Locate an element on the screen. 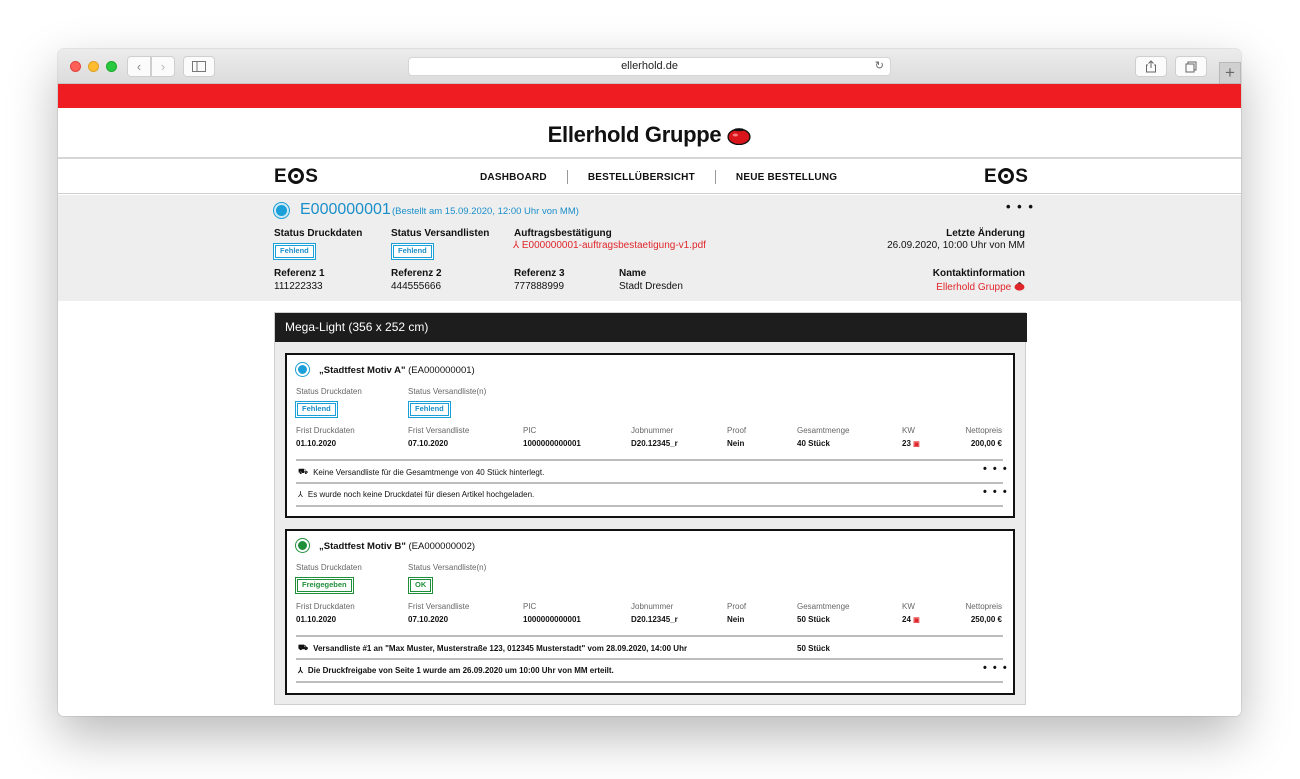 The width and height of the screenshot is (1300, 779). item-status-druckdaten-badge: Freigegeben is located at coordinates (324, 585).